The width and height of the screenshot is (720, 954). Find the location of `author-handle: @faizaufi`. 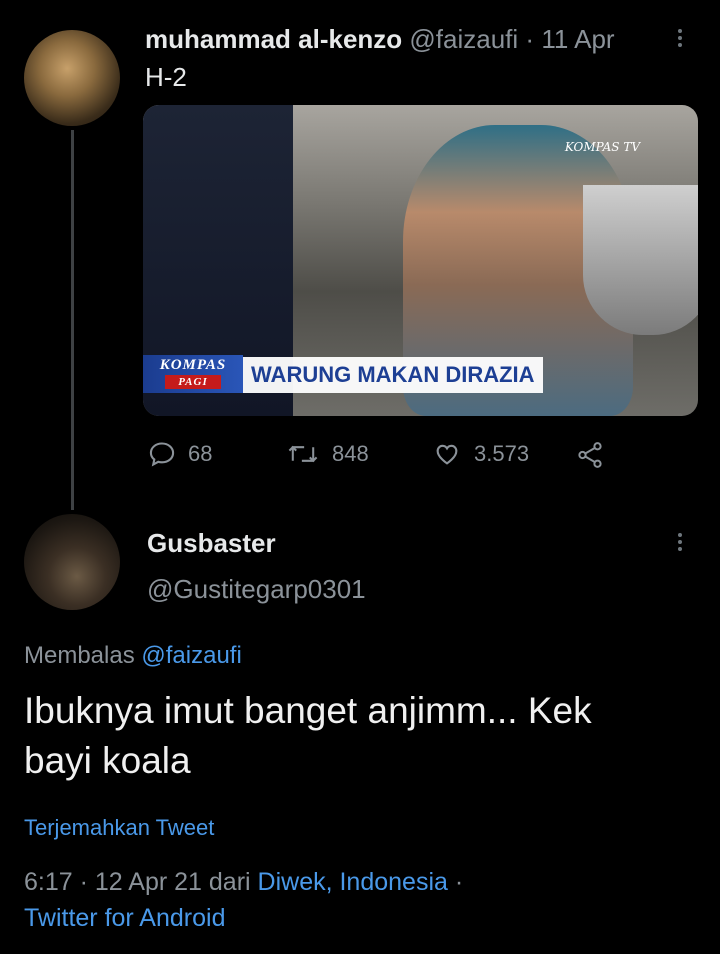

author-handle: @faizaufi is located at coordinates (463, 39).